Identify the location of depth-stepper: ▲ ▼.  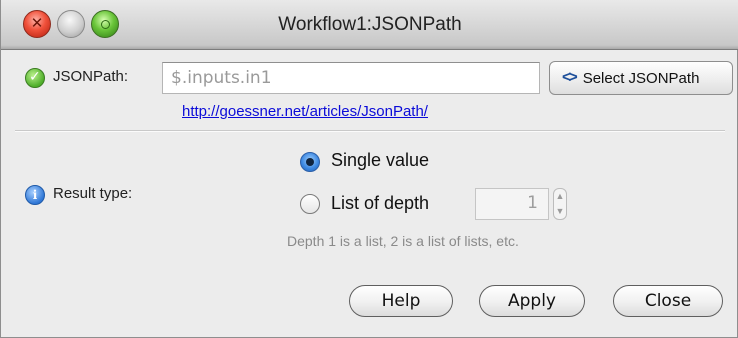
(560, 204).